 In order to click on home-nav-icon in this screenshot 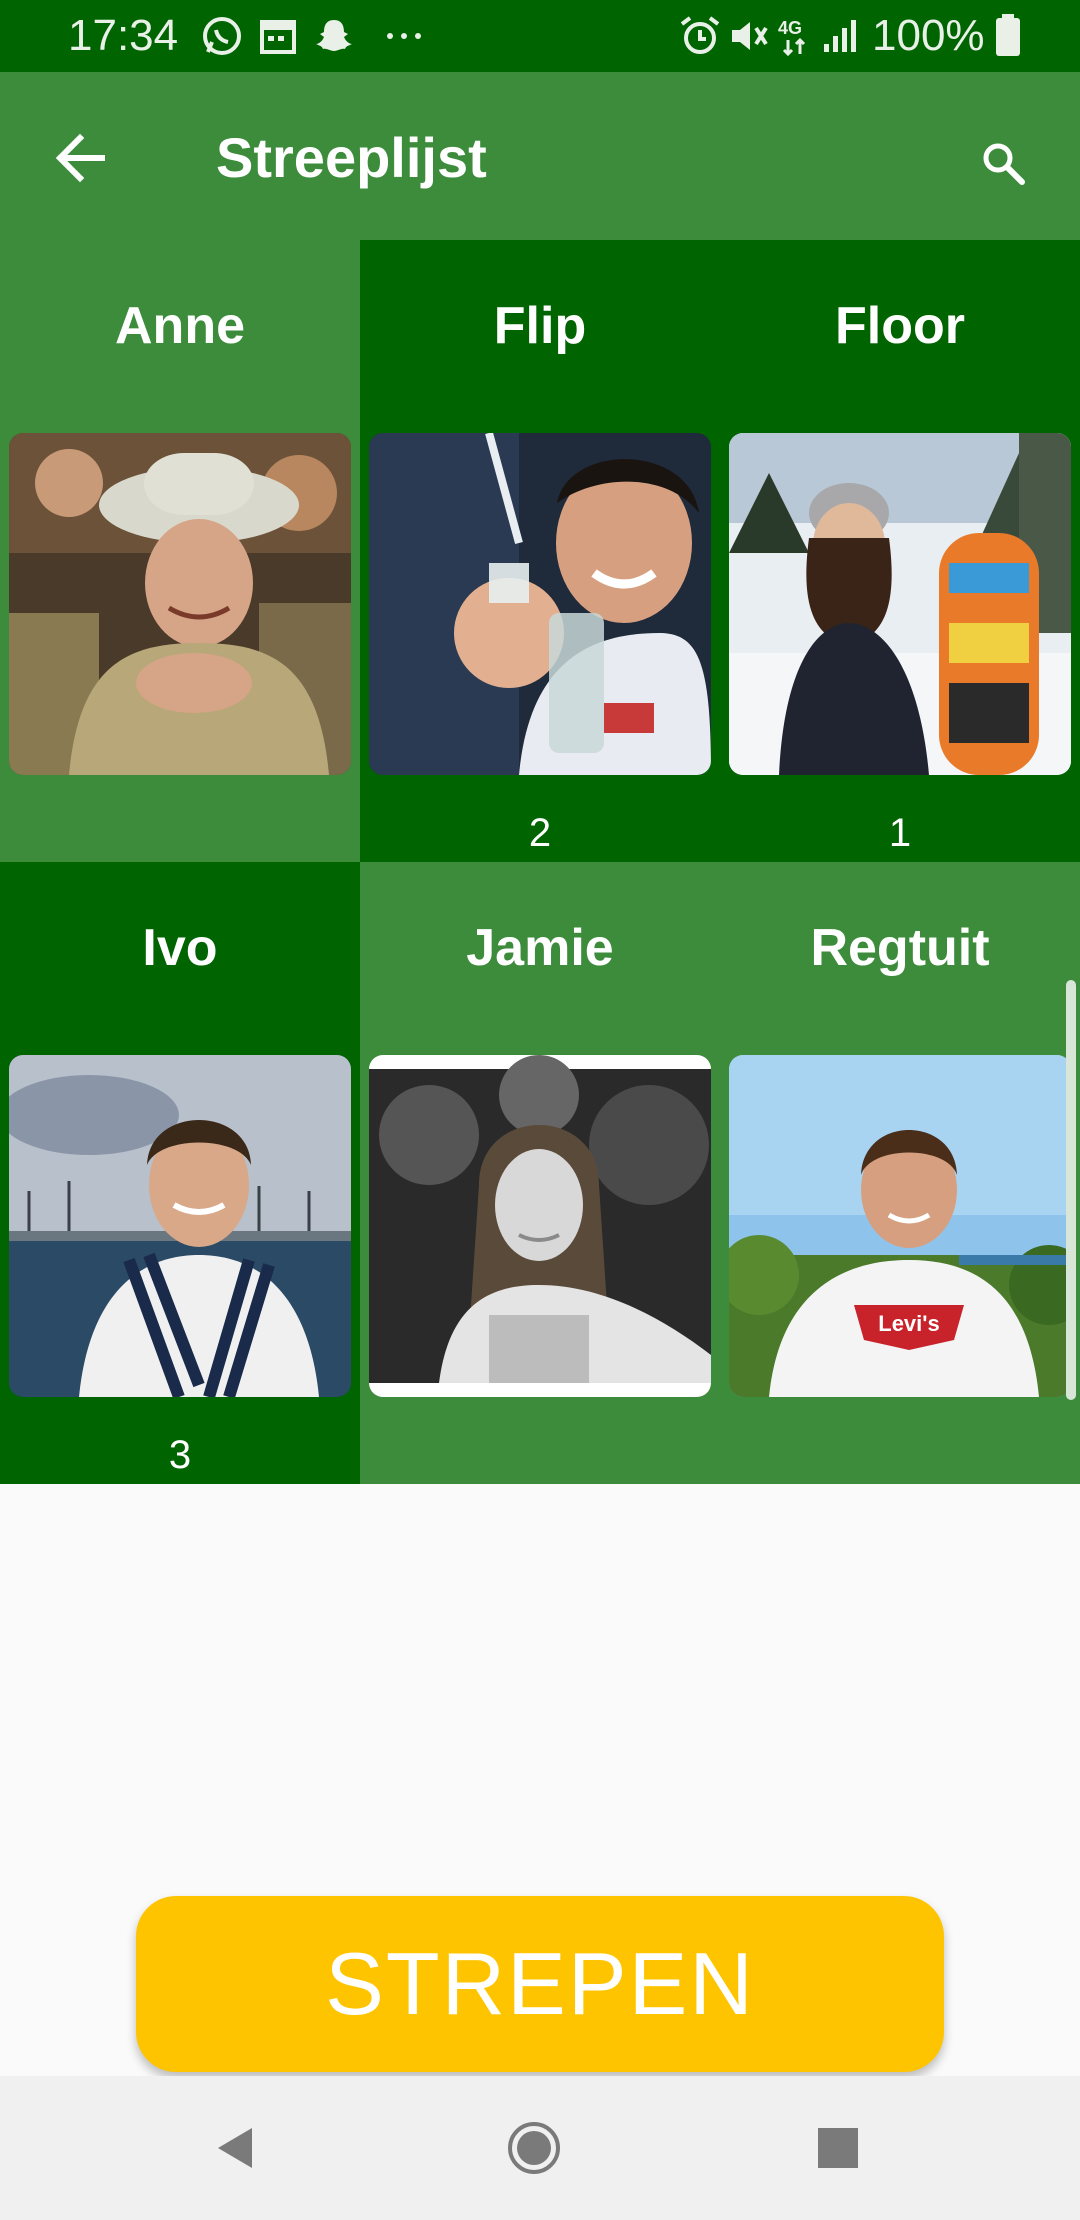, I will do `click(534, 2148)`.